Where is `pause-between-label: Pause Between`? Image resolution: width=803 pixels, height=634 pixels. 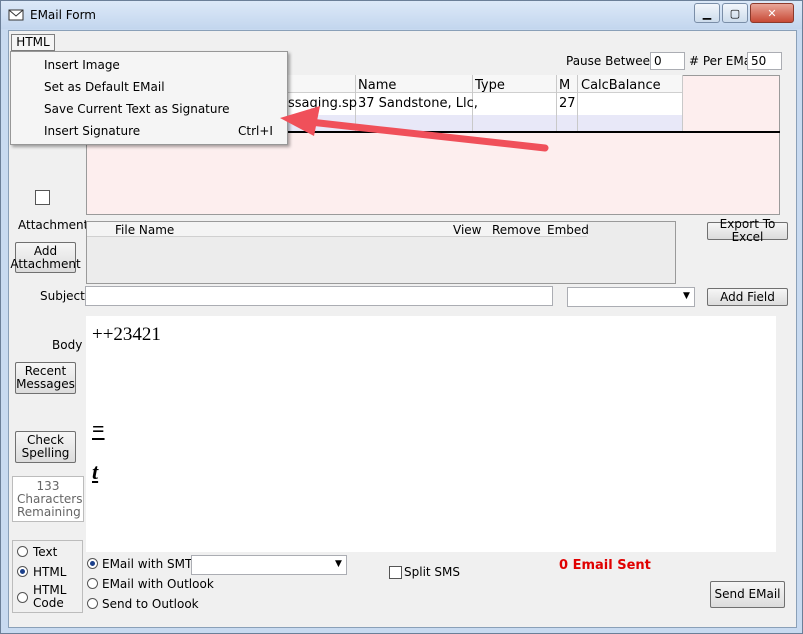
pause-between-label: Pause Between is located at coordinates (612, 61).